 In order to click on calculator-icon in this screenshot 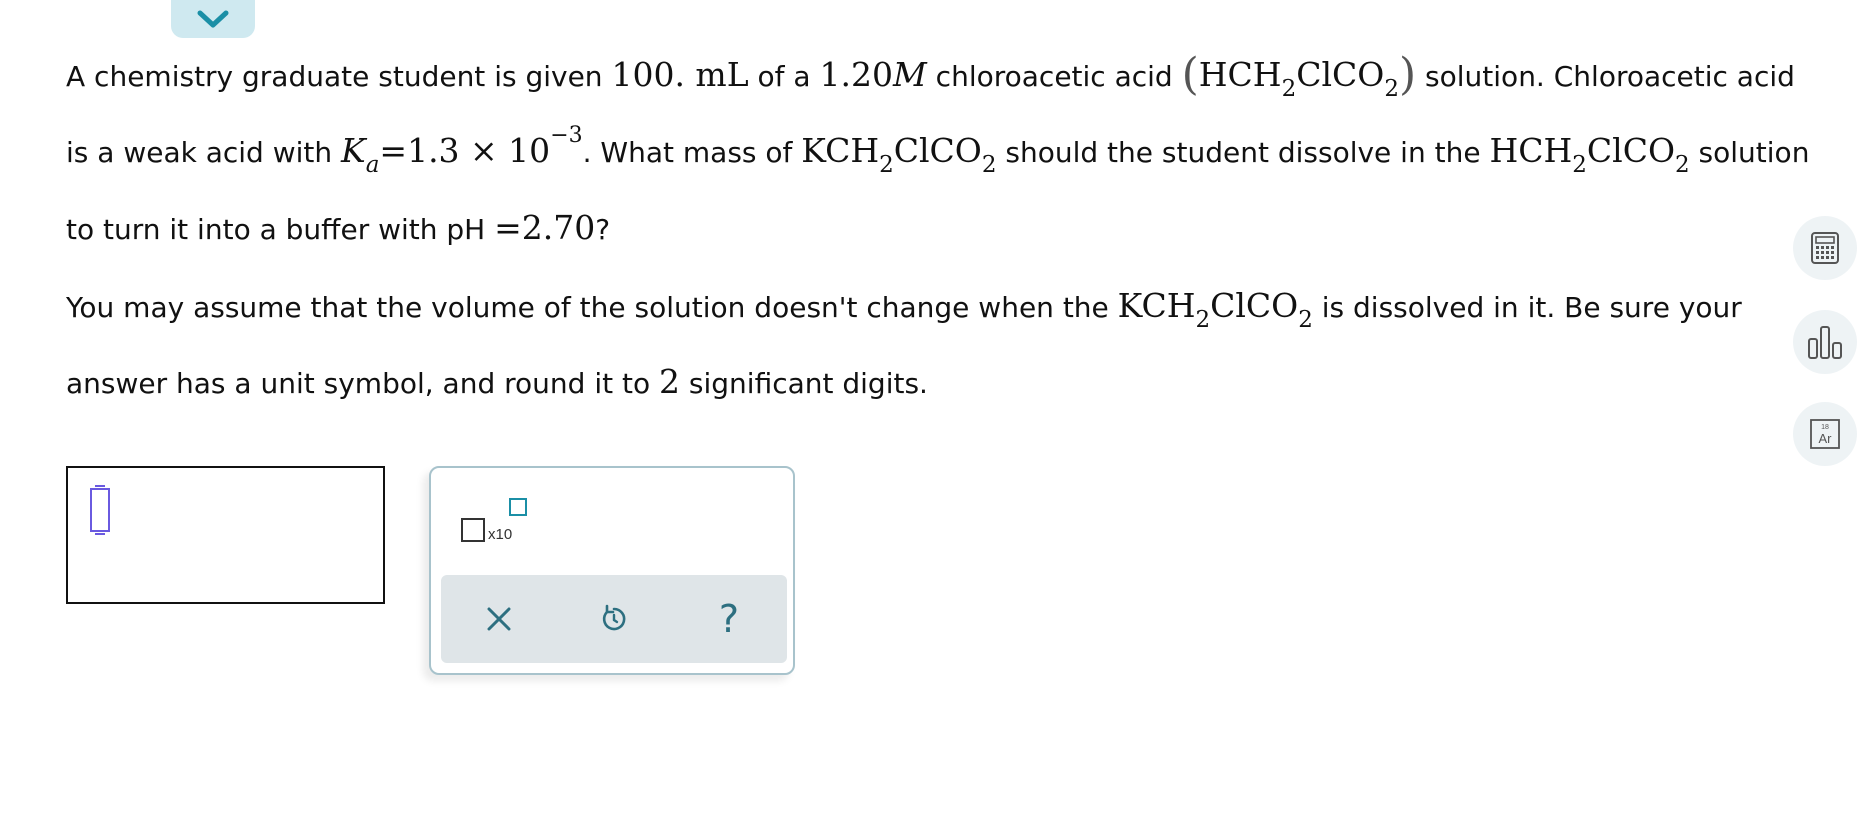, I will do `click(1825, 248)`.